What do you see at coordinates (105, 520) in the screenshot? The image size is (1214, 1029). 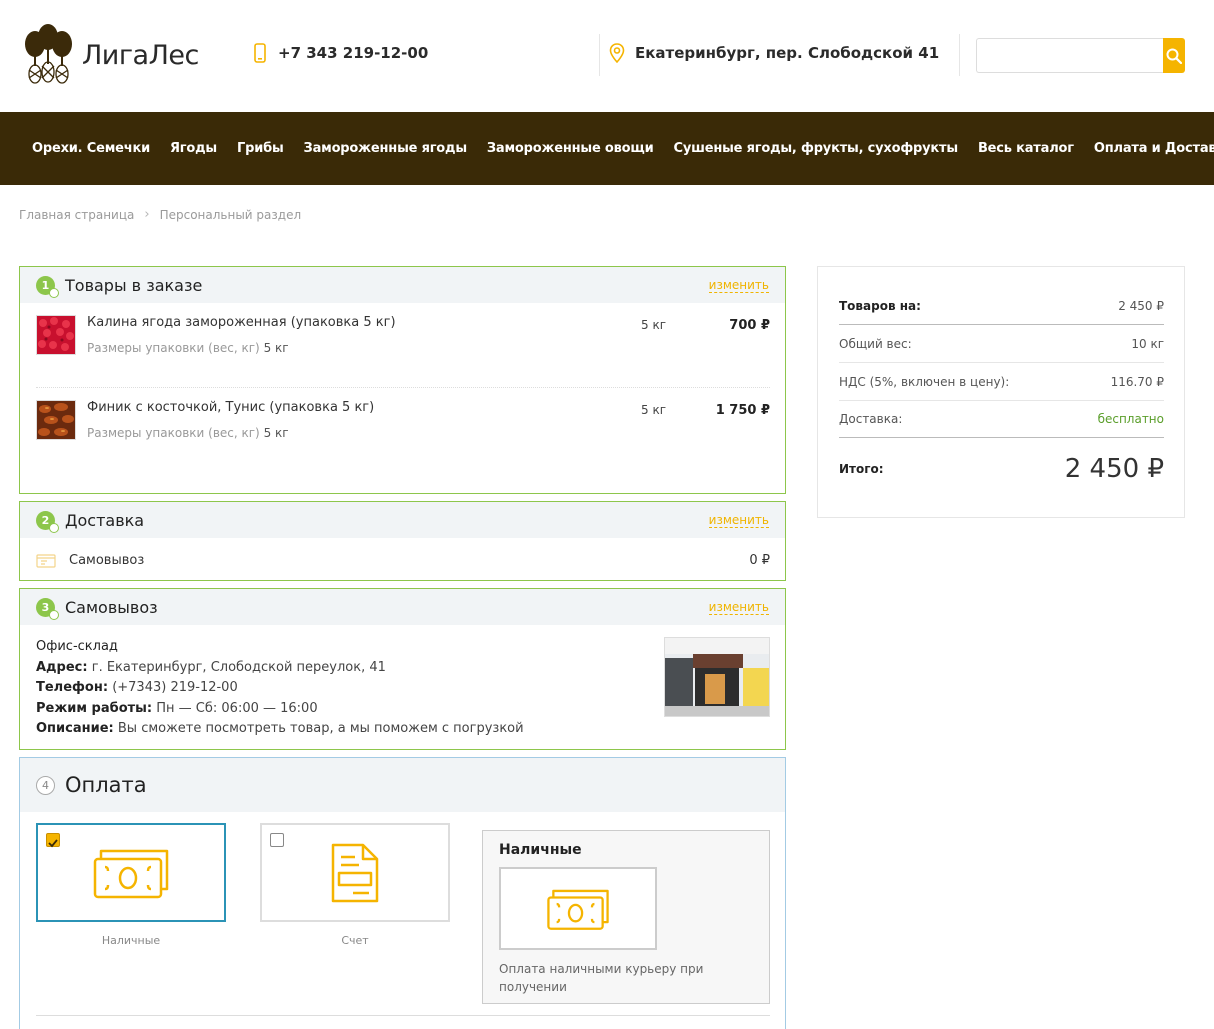 I see `section-title: Доставка` at bounding box center [105, 520].